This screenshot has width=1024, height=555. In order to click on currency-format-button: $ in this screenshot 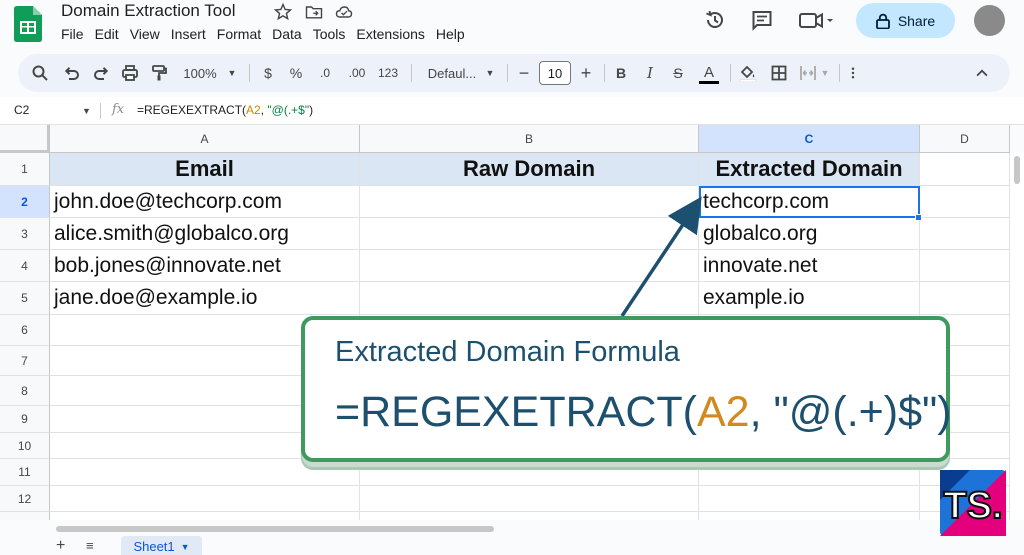, I will do `click(268, 73)`.